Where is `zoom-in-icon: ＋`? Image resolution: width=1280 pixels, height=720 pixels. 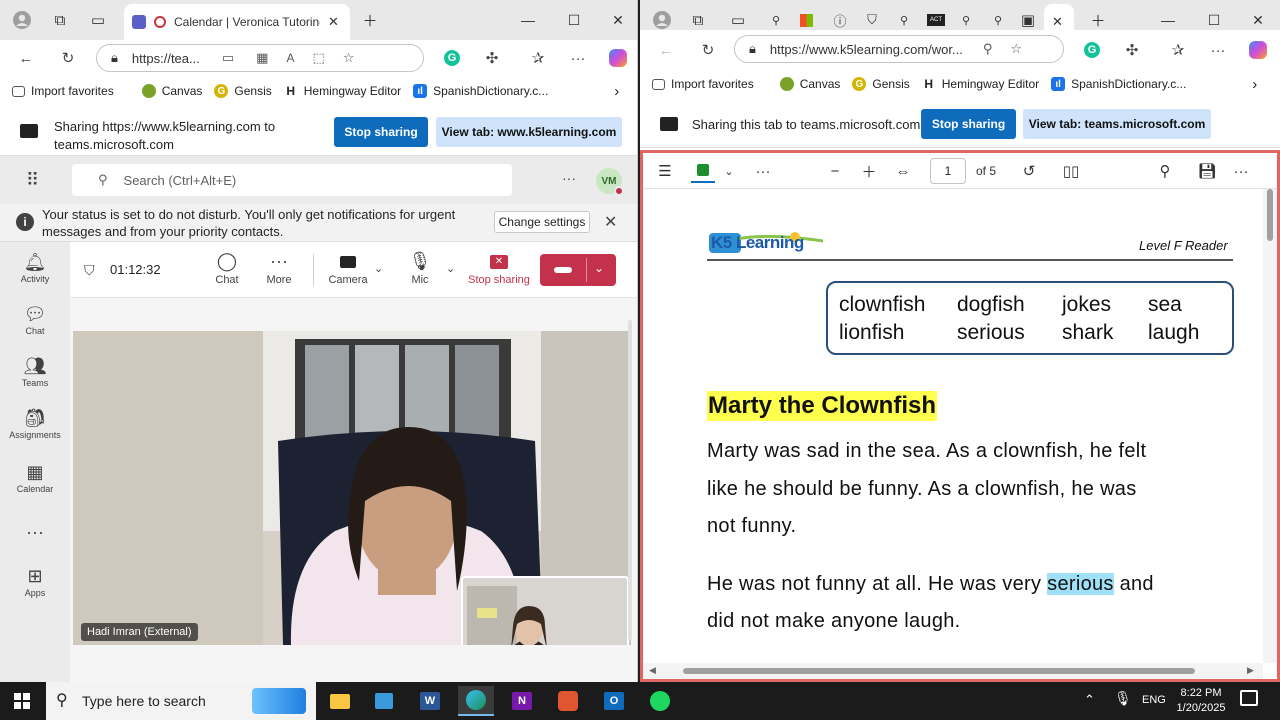 zoom-in-icon: ＋ is located at coordinates (869, 171).